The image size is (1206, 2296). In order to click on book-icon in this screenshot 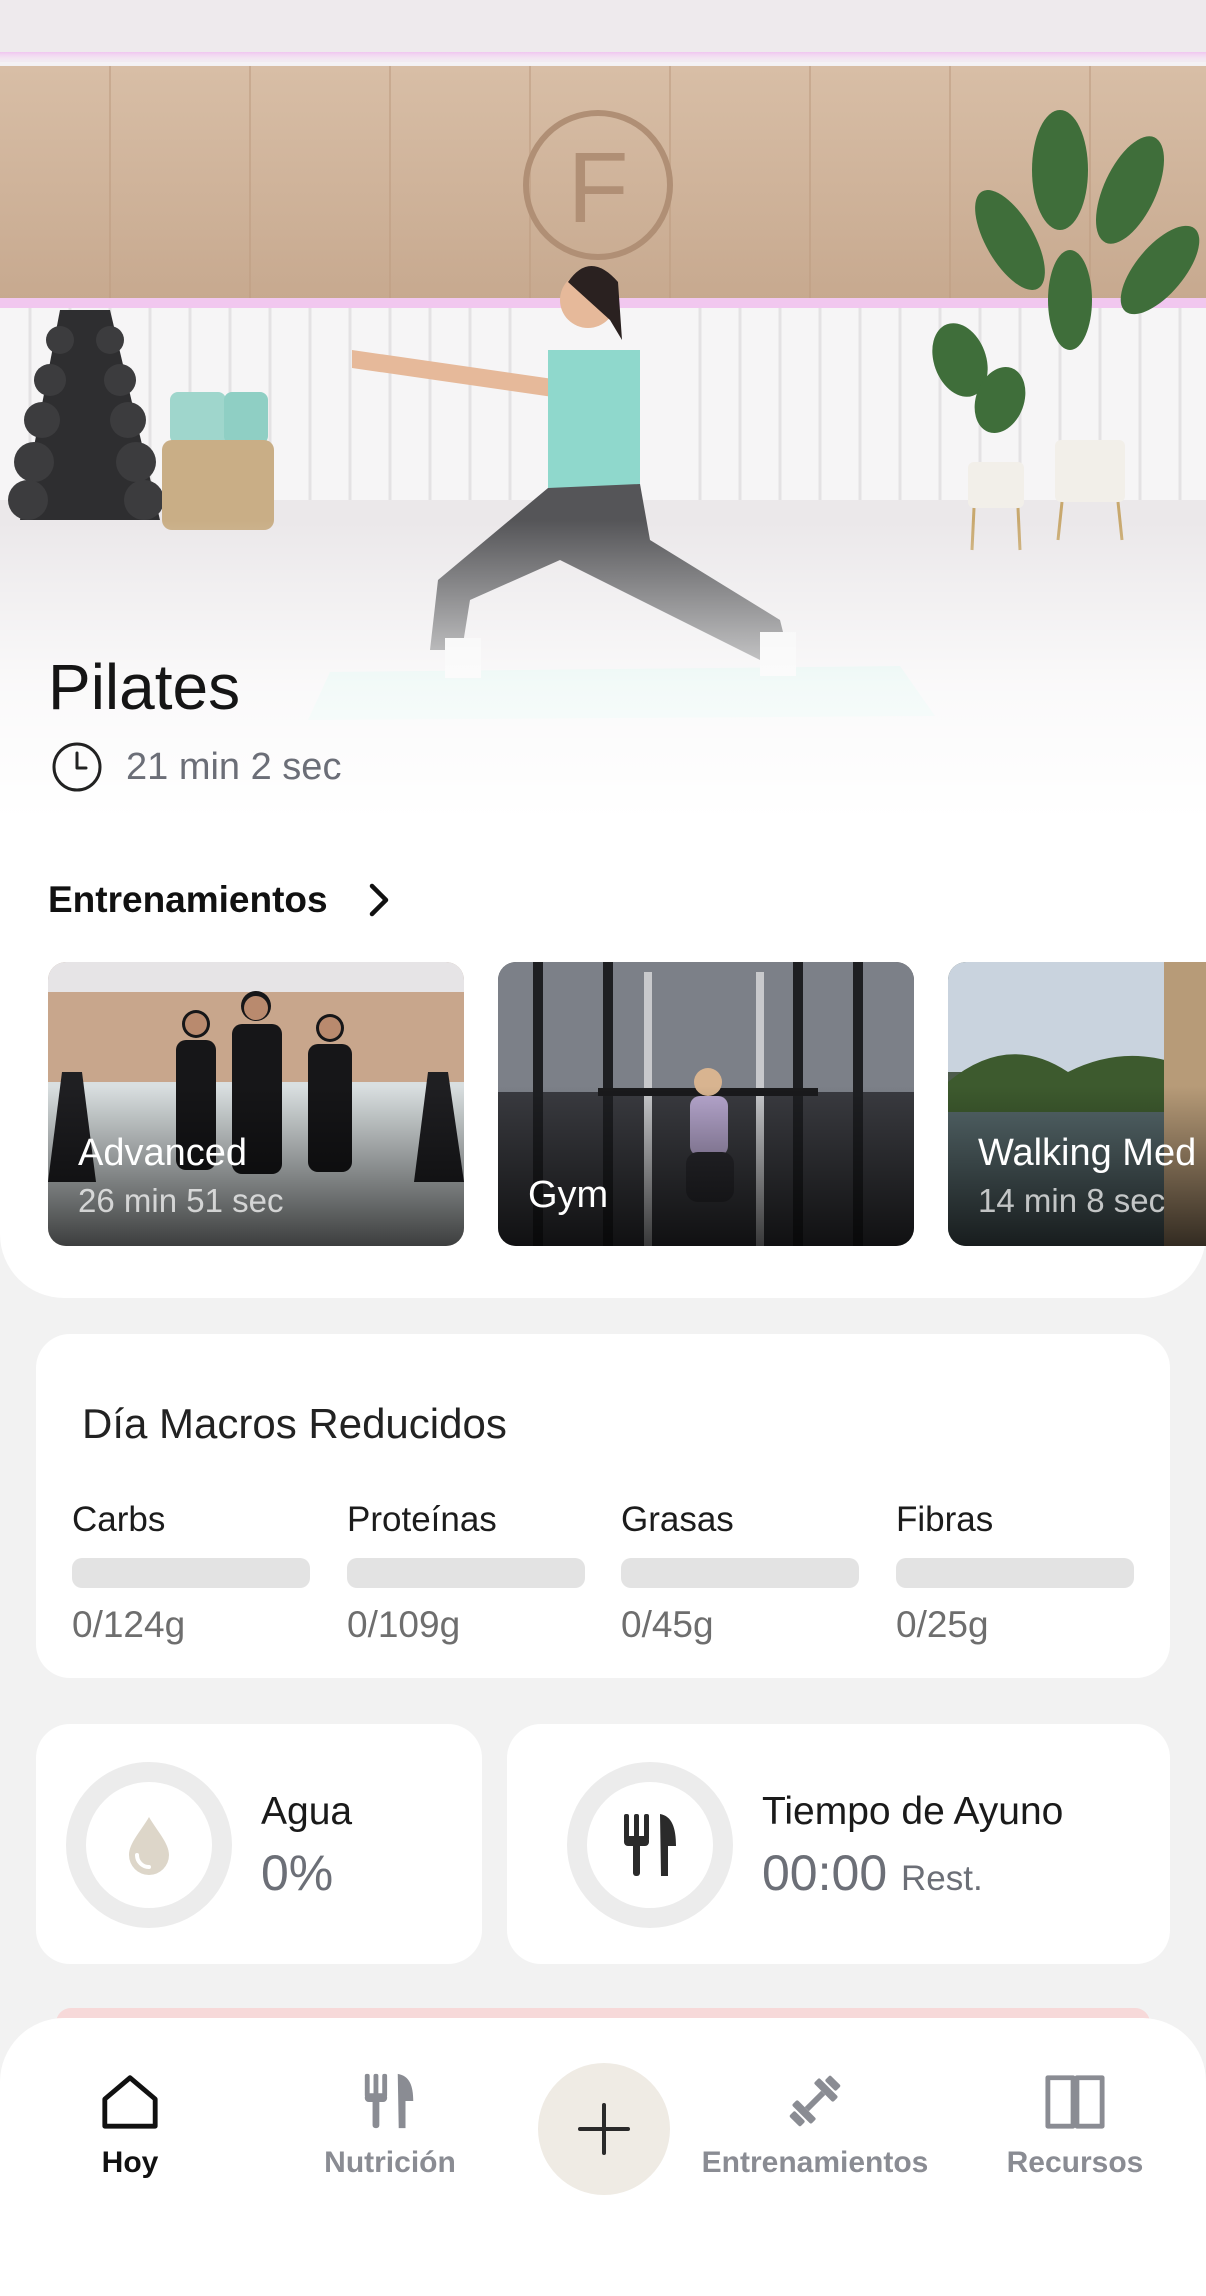, I will do `click(1075, 2102)`.